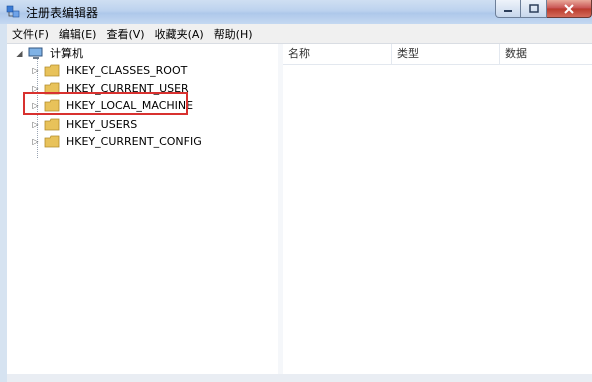 The image size is (592, 382). What do you see at coordinates (13, 11) in the screenshot?
I see `regedit-app-icon` at bounding box center [13, 11].